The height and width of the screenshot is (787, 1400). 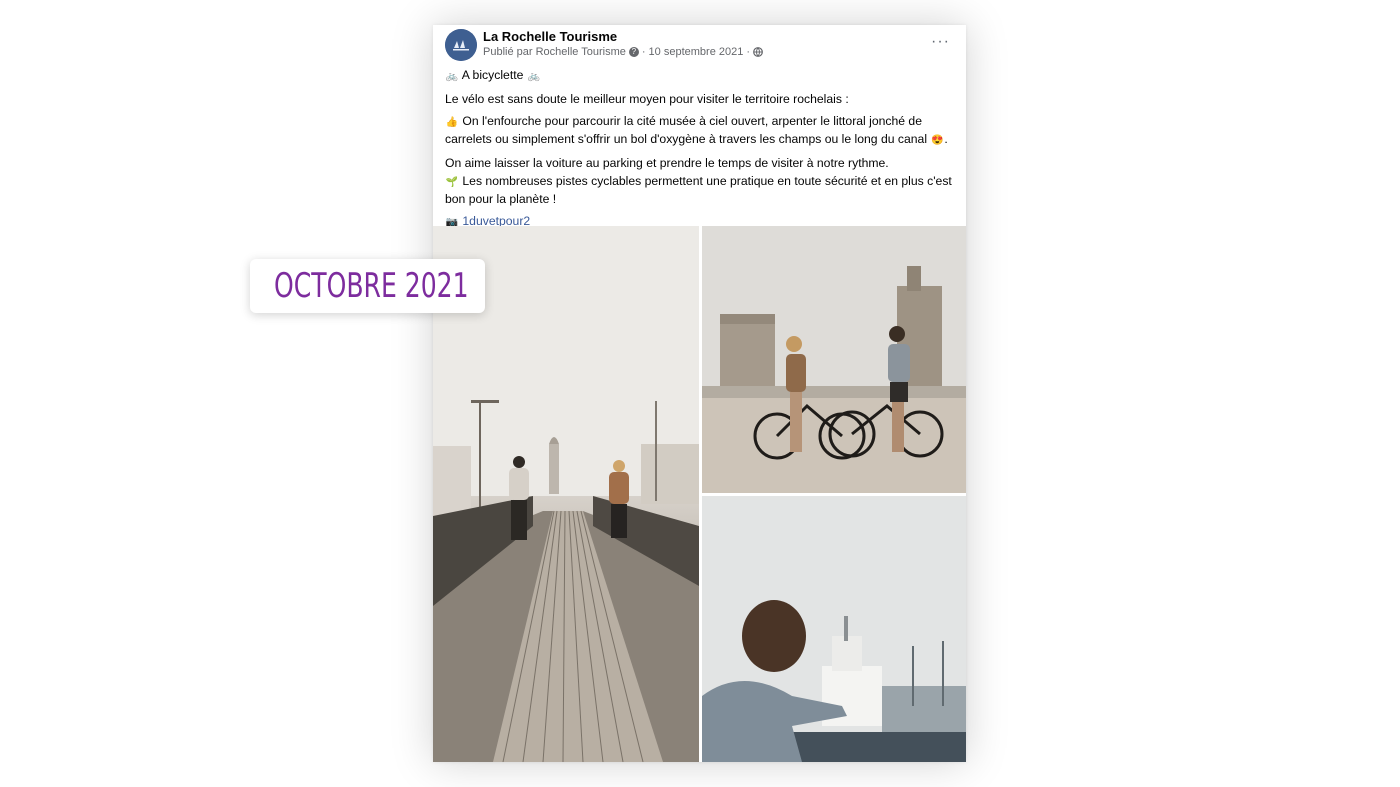 What do you see at coordinates (550, 36) in the screenshot?
I see `page-name: La Rochelle Tourisme` at bounding box center [550, 36].